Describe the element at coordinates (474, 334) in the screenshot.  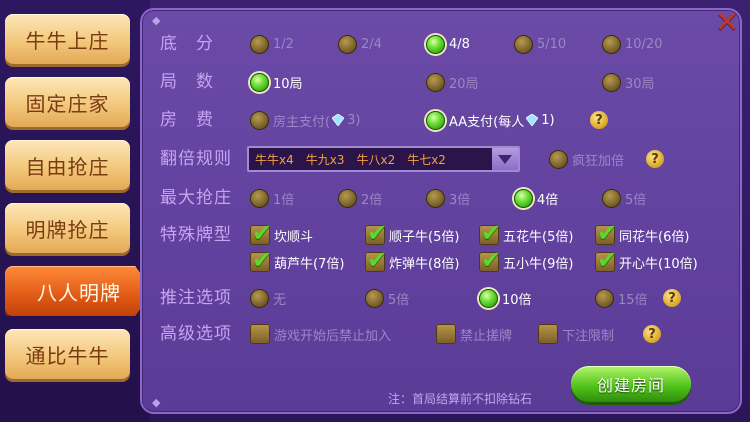
I see `advanced-no-card-rub: 禁止搓牌` at that location.